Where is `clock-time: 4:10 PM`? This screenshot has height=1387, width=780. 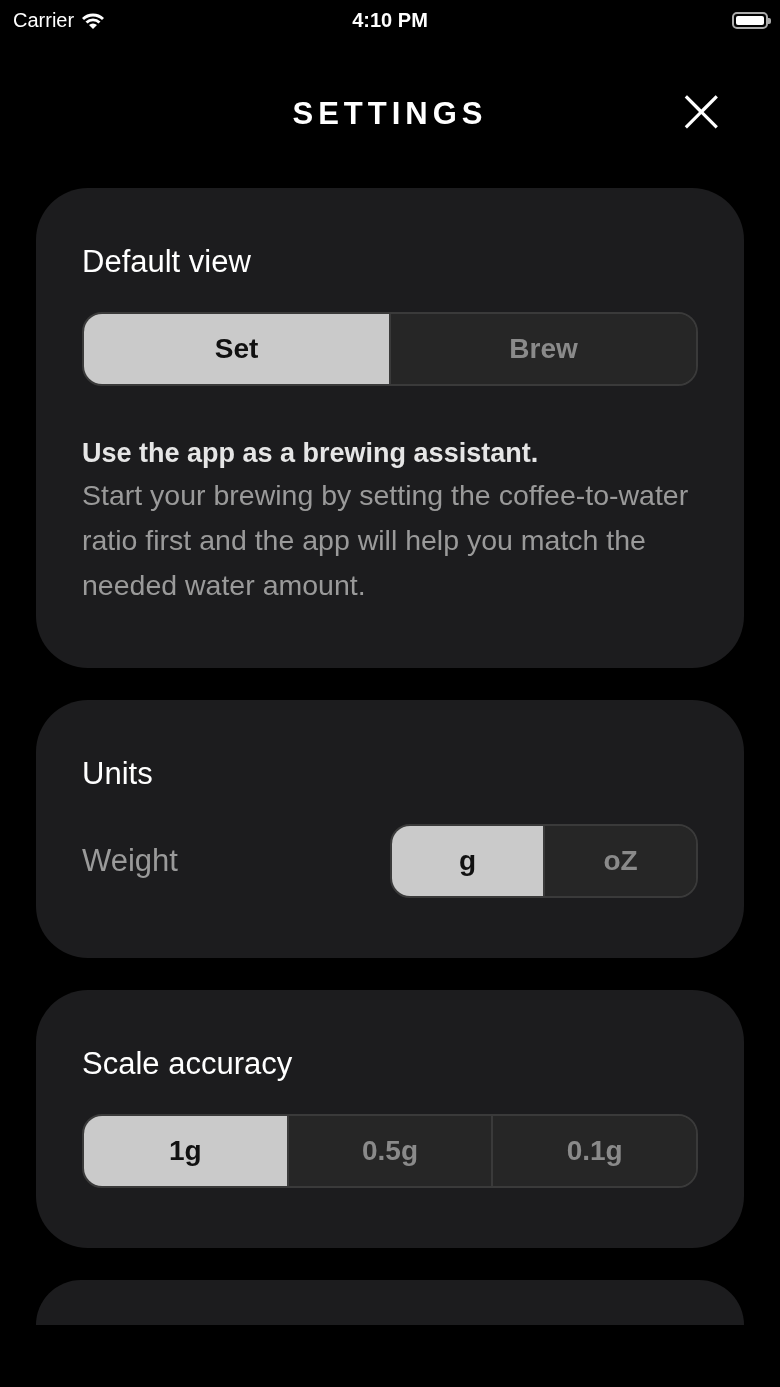
clock-time: 4:10 PM is located at coordinates (390, 20).